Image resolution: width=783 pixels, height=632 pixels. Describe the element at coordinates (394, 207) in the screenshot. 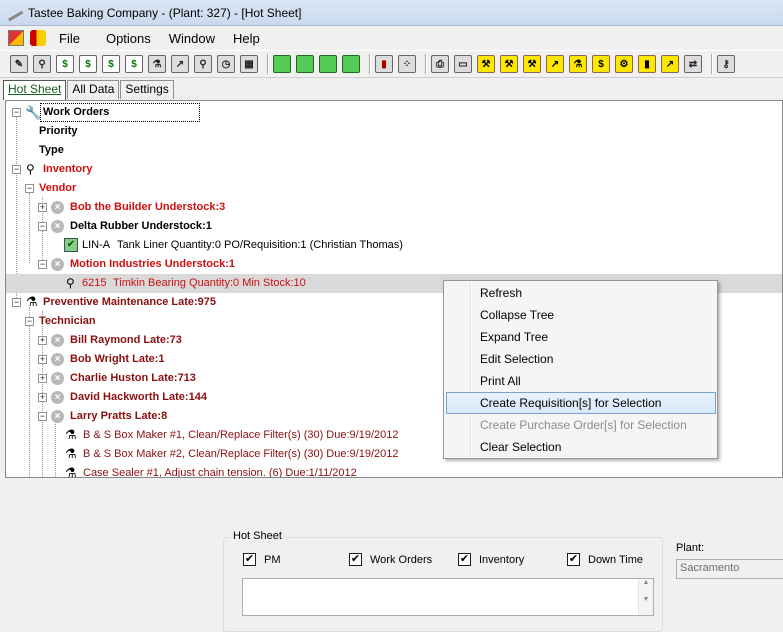

I see `tree-node-bob-builder: + × Bob the Builder Understock:3` at that location.